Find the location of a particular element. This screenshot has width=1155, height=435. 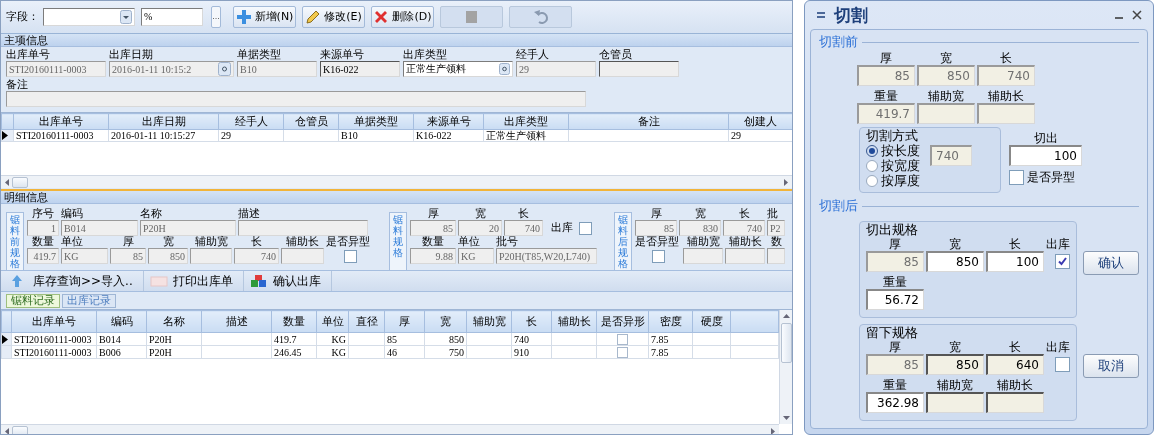

column-header: 密度 is located at coordinates (670, 321).